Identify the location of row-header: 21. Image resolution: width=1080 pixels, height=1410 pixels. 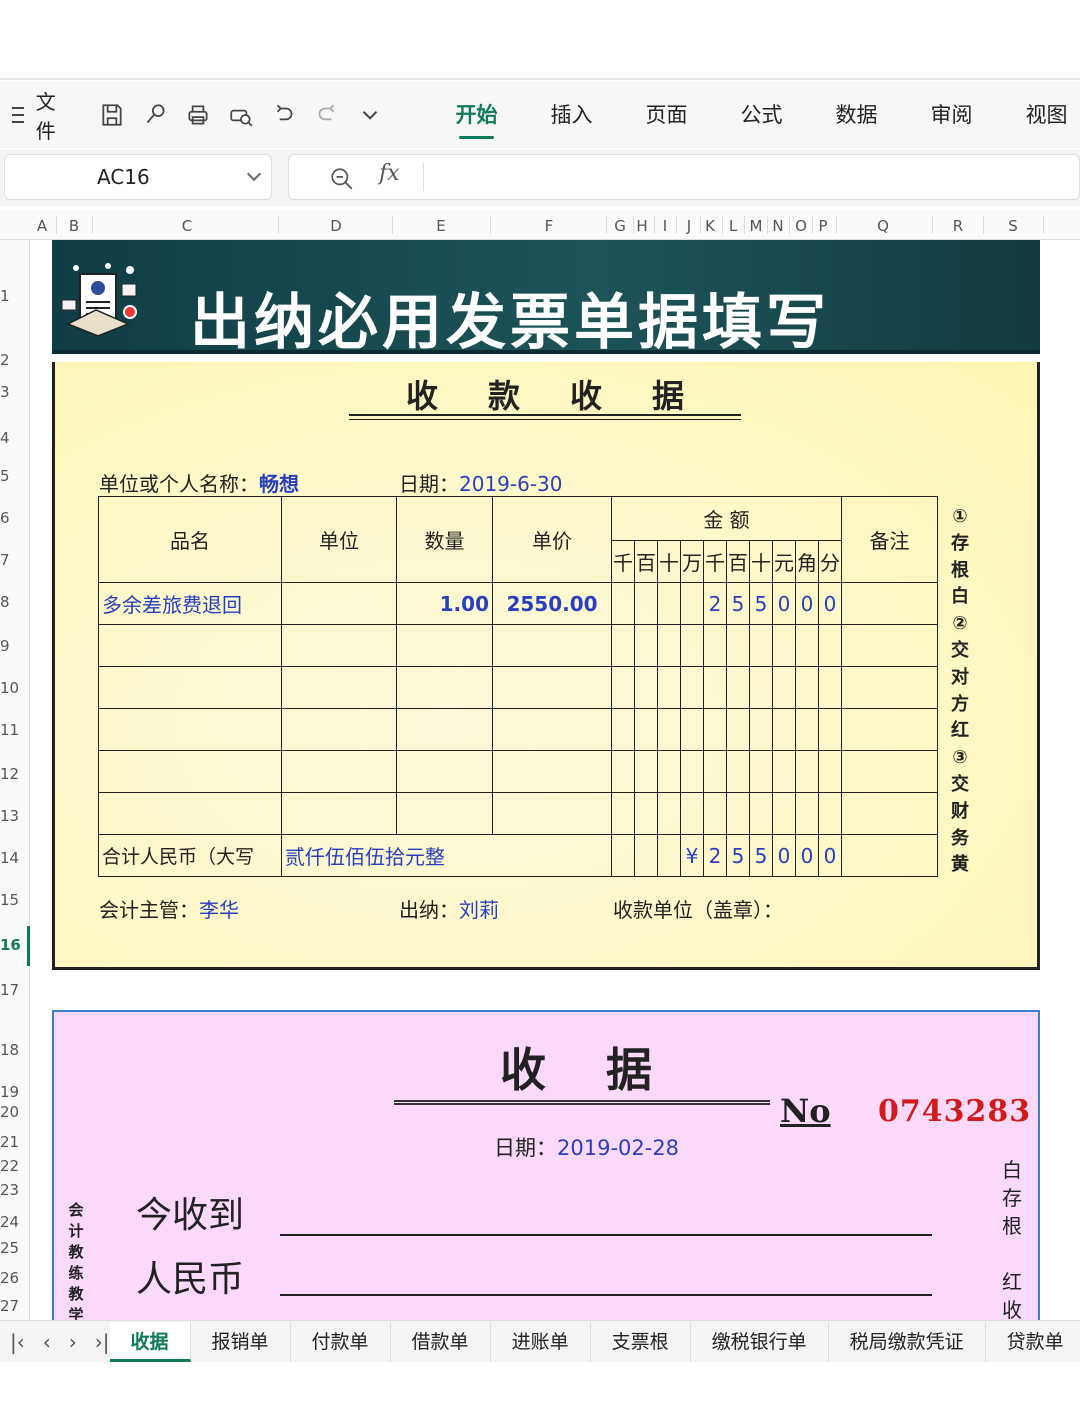
(9, 1142).